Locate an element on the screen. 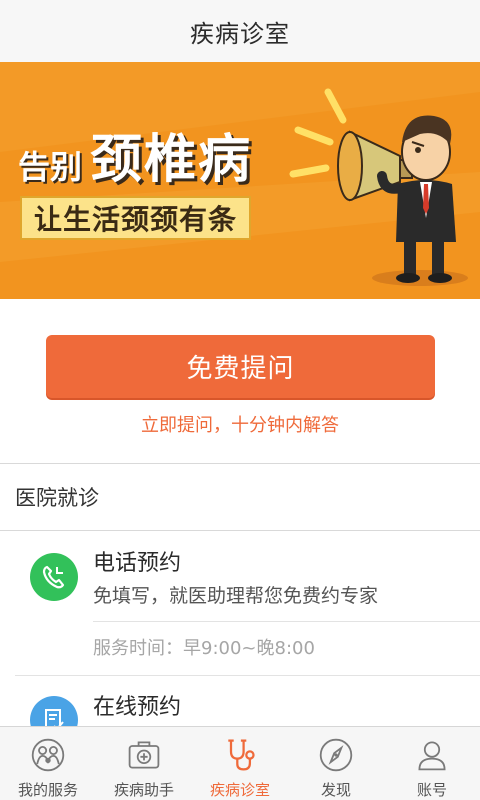  family-icon is located at coordinates (48, 755).